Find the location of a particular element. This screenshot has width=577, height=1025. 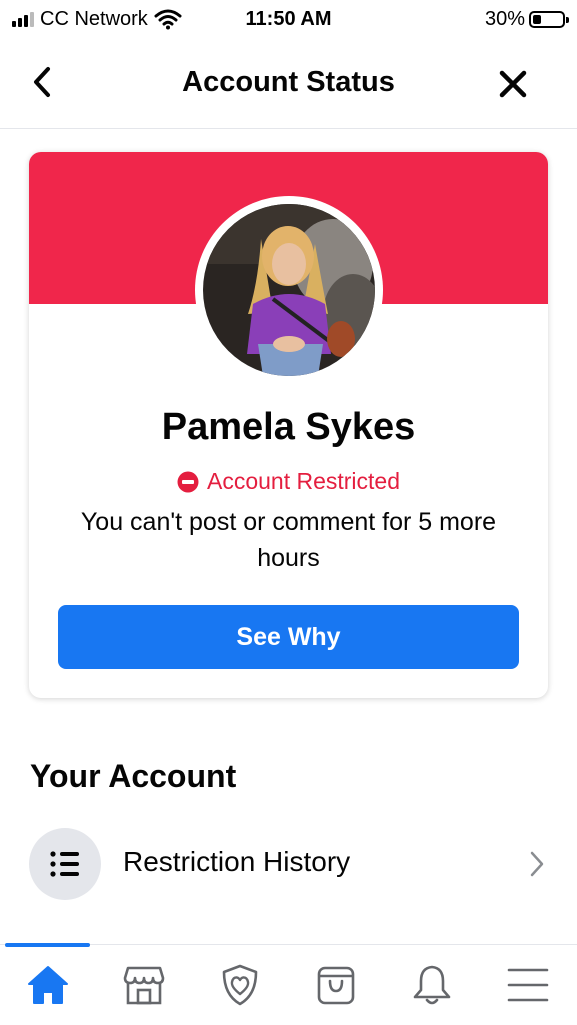

top-navigation-bar: Account Status is located at coordinates (288, 88).